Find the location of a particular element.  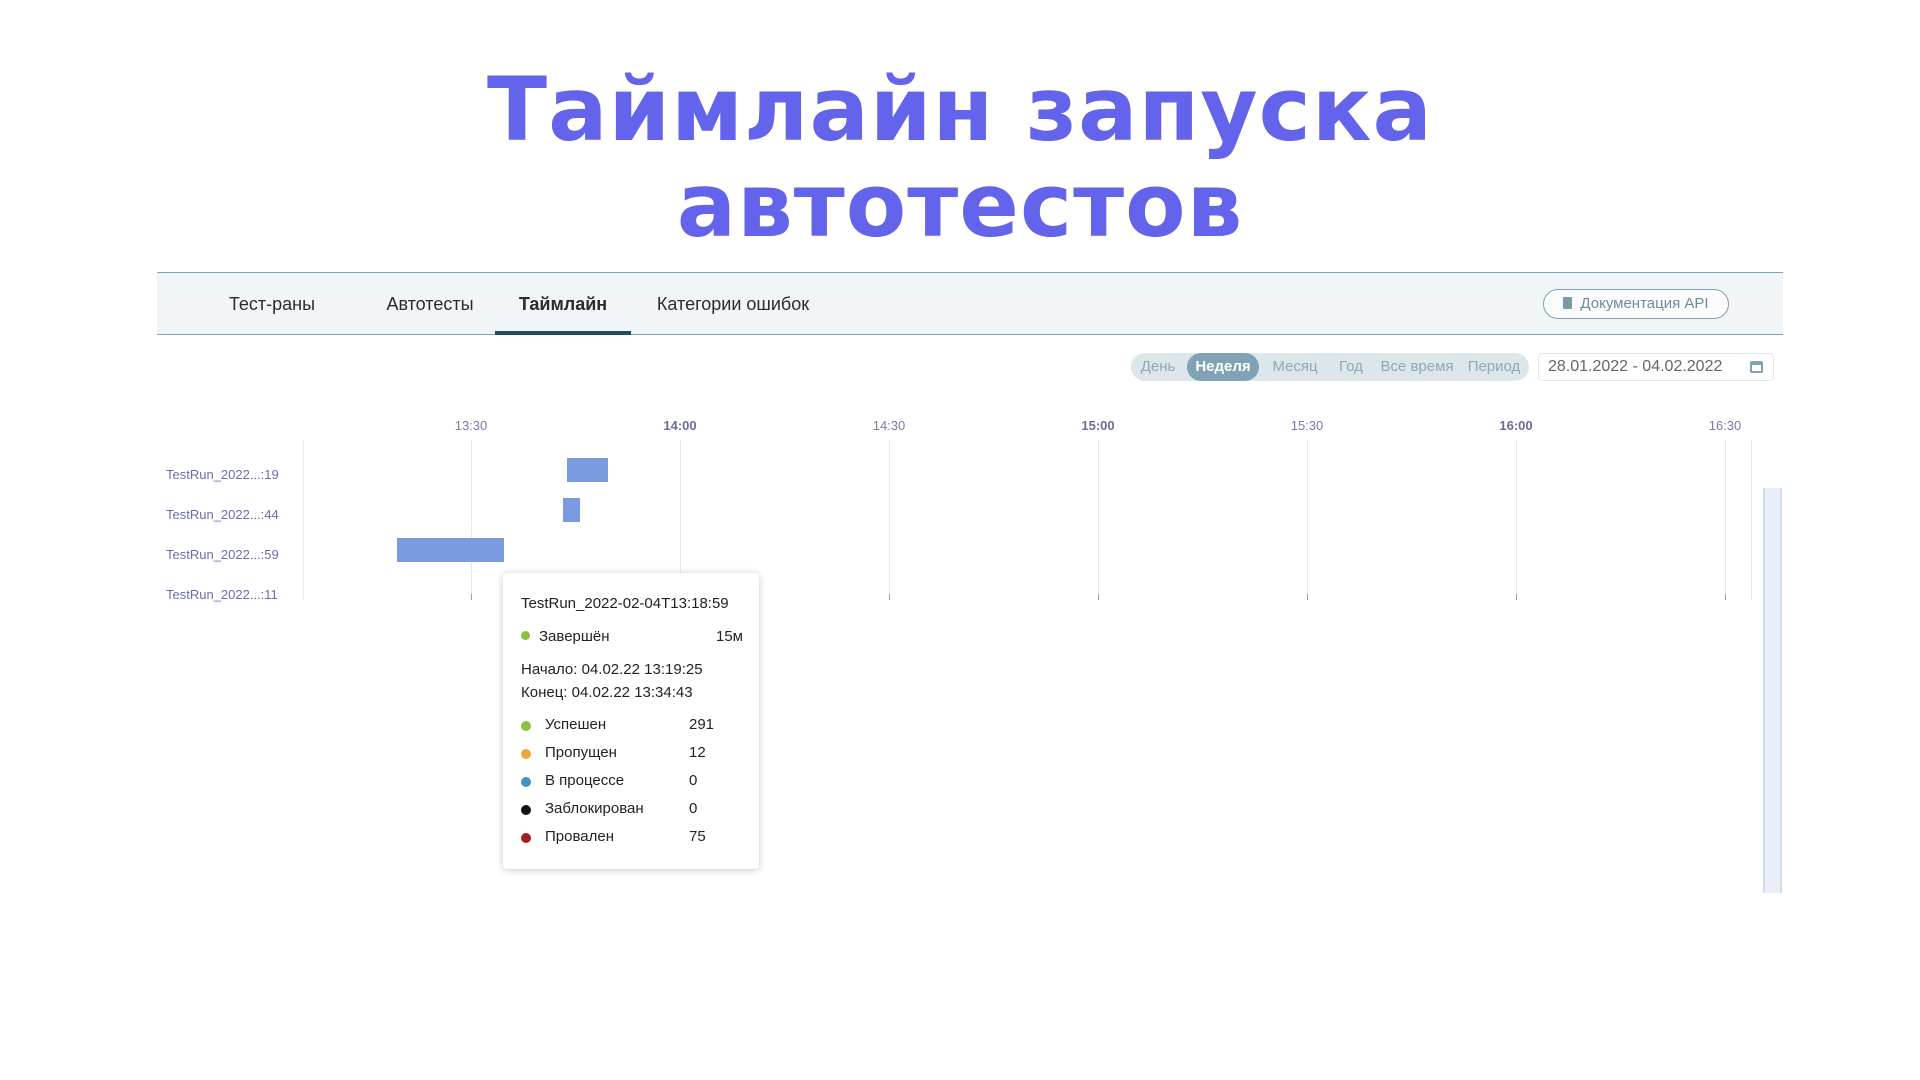

period-day: День is located at coordinates (1158, 367).